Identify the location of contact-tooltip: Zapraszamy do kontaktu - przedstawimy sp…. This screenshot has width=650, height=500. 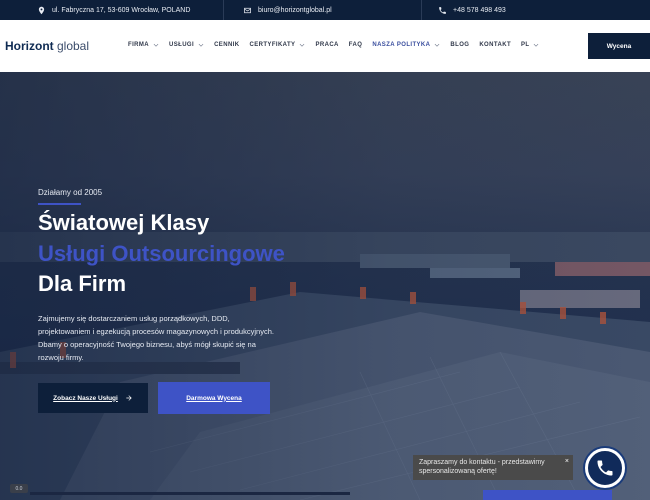
(493, 467).